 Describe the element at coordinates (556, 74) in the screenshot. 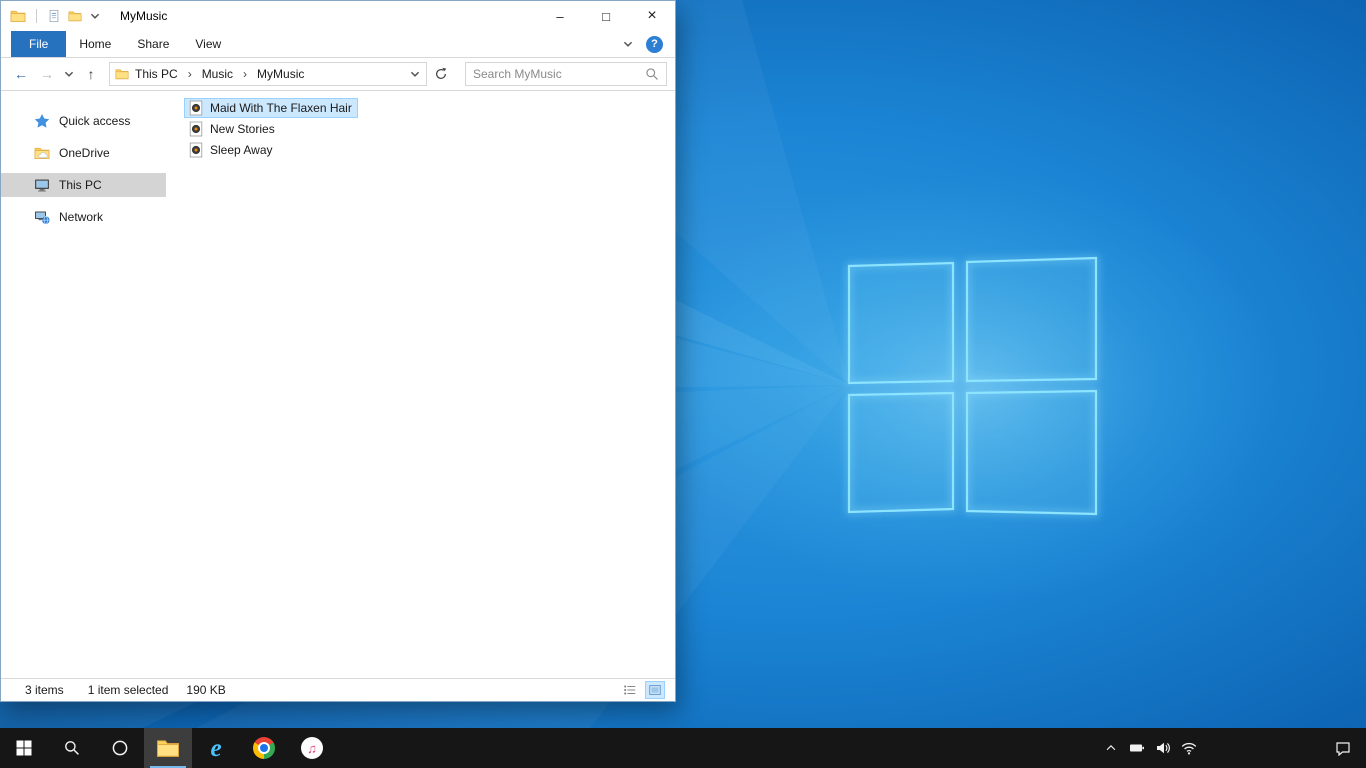

I see `search-input` at that location.